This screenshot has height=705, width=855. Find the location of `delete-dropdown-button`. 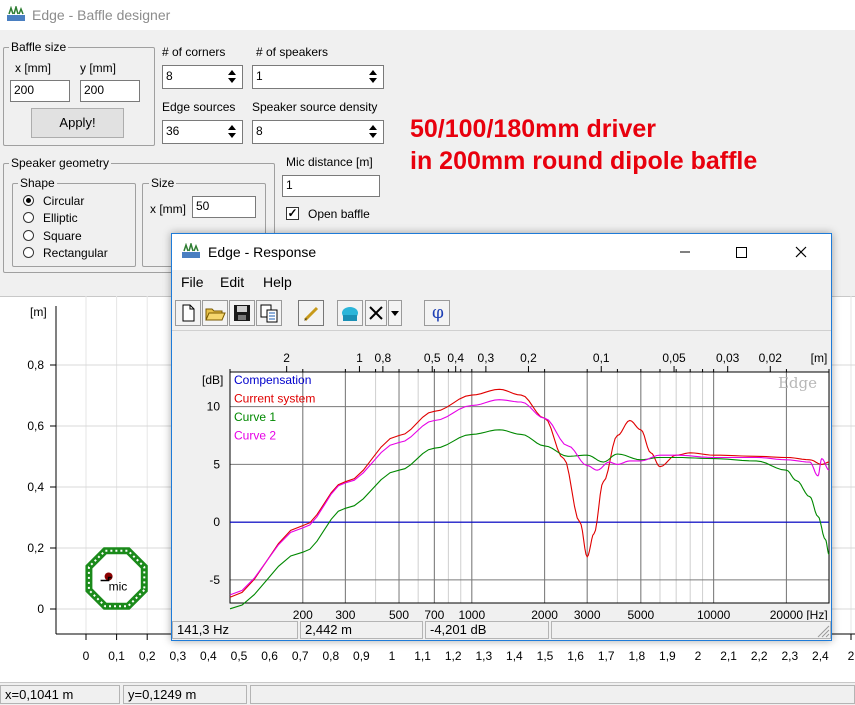

delete-dropdown-button is located at coordinates (395, 313).